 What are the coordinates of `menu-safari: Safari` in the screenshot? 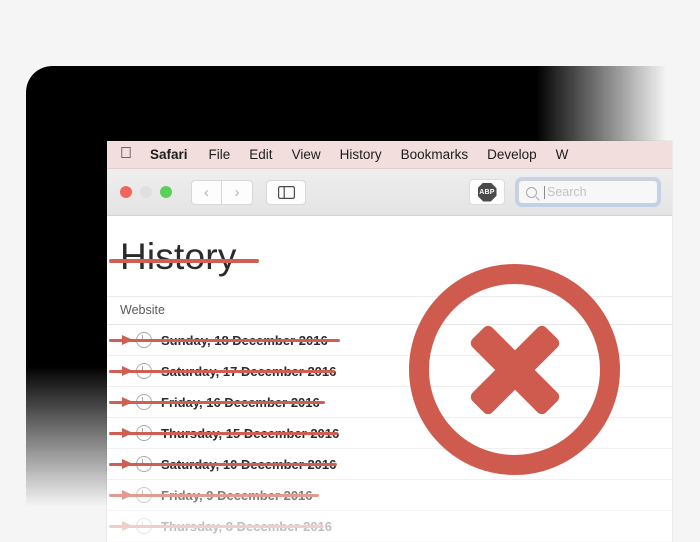 It's located at (169, 154).